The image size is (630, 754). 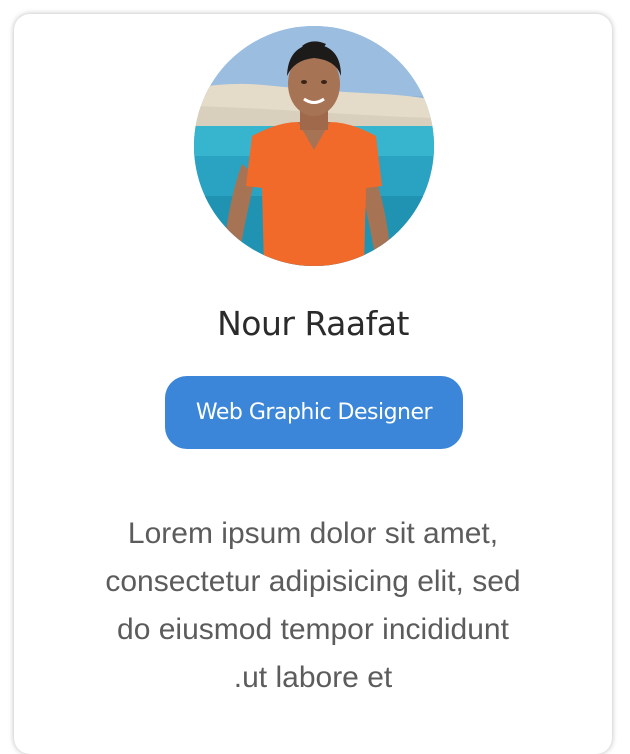 I want to click on profile-name: Nour Raafat, so click(x=313, y=323).